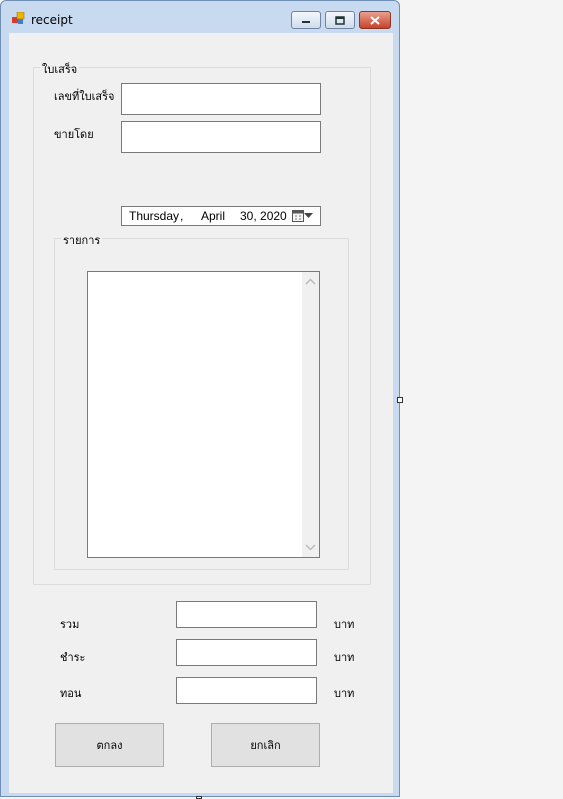  What do you see at coordinates (344, 657) in the screenshot?
I see `paid-unit-label: บาท` at bounding box center [344, 657].